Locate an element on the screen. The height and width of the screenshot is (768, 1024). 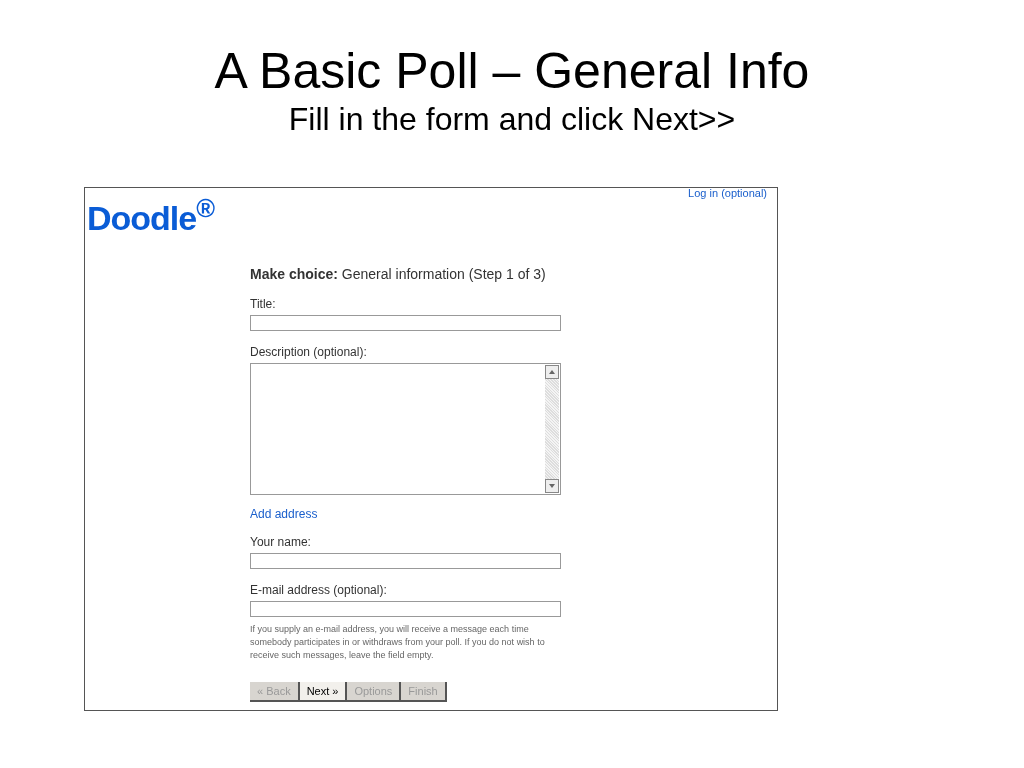
text-area is located at coordinates (405, 429).